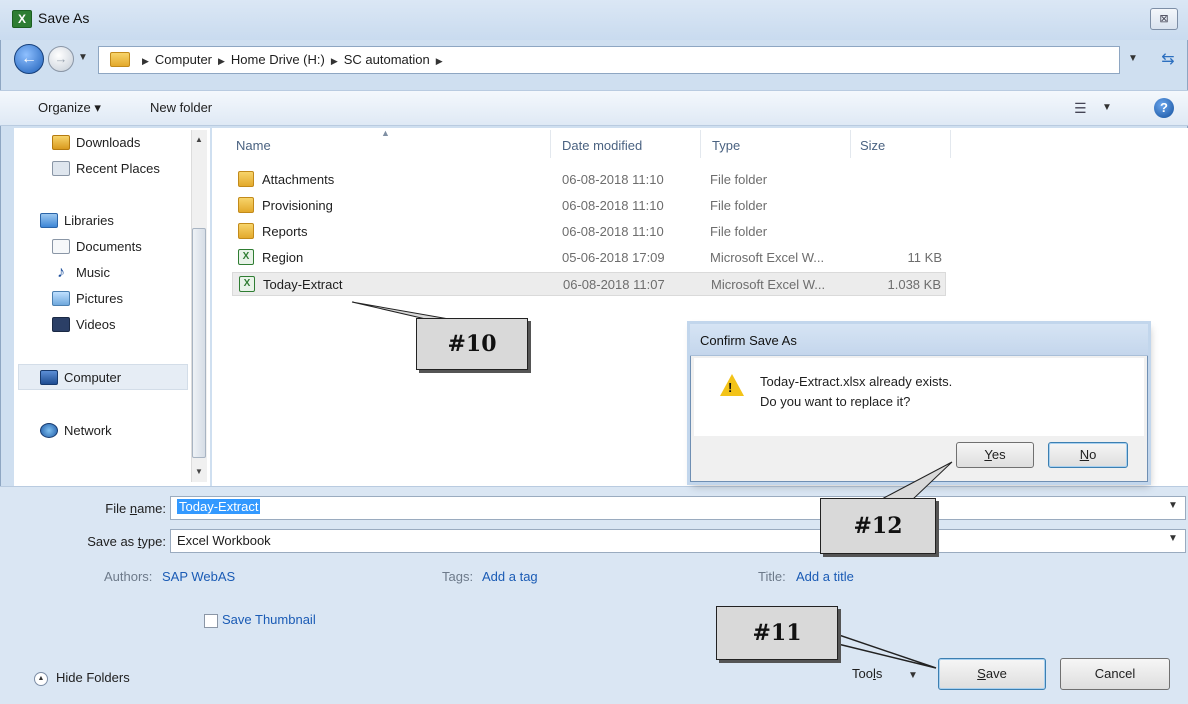  I want to click on authors-label: Authors:, so click(128, 576).